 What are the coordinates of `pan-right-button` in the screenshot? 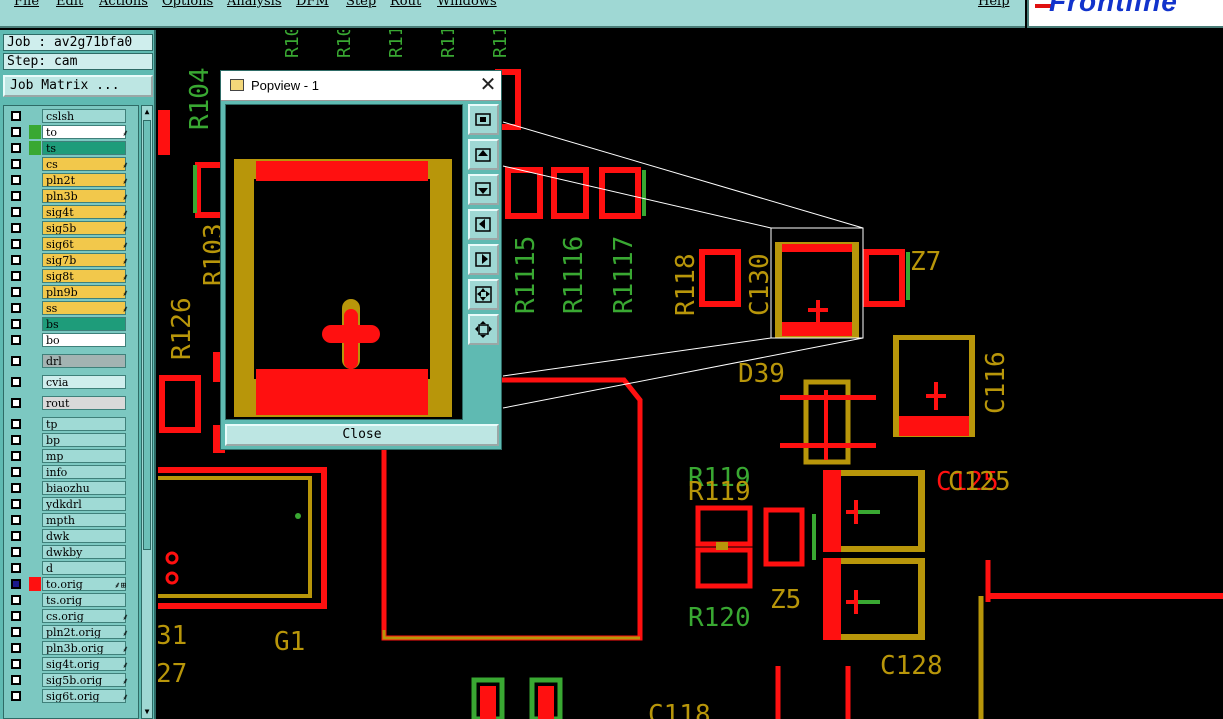 It's located at (483, 259).